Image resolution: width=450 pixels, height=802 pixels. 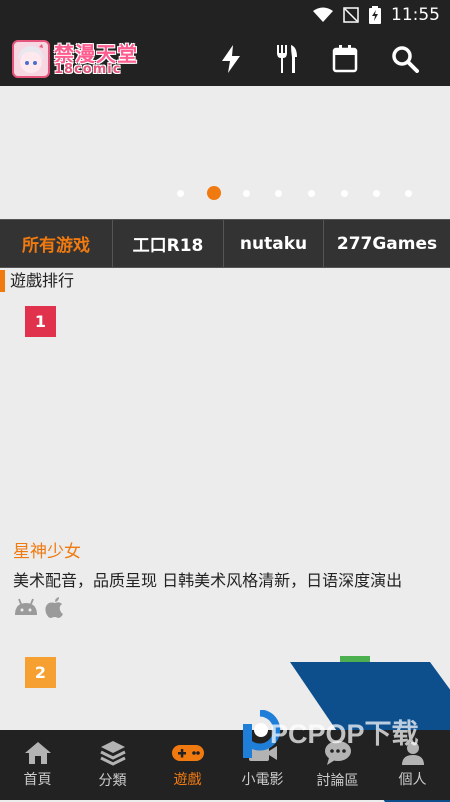 What do you see at coordinates (415, 15) in the screenshot?
I see `status-time: 11:55` at bounding box center [415, 15].